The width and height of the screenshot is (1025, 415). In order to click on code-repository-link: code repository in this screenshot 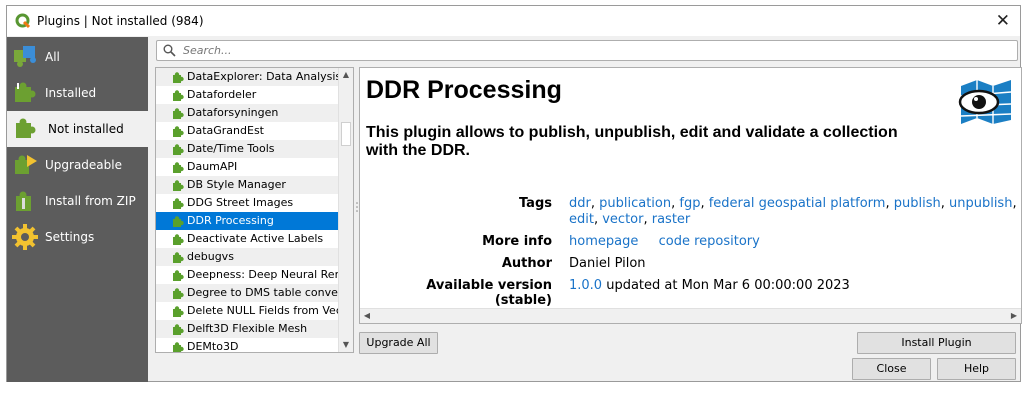, I will do `click(709, 241)`.